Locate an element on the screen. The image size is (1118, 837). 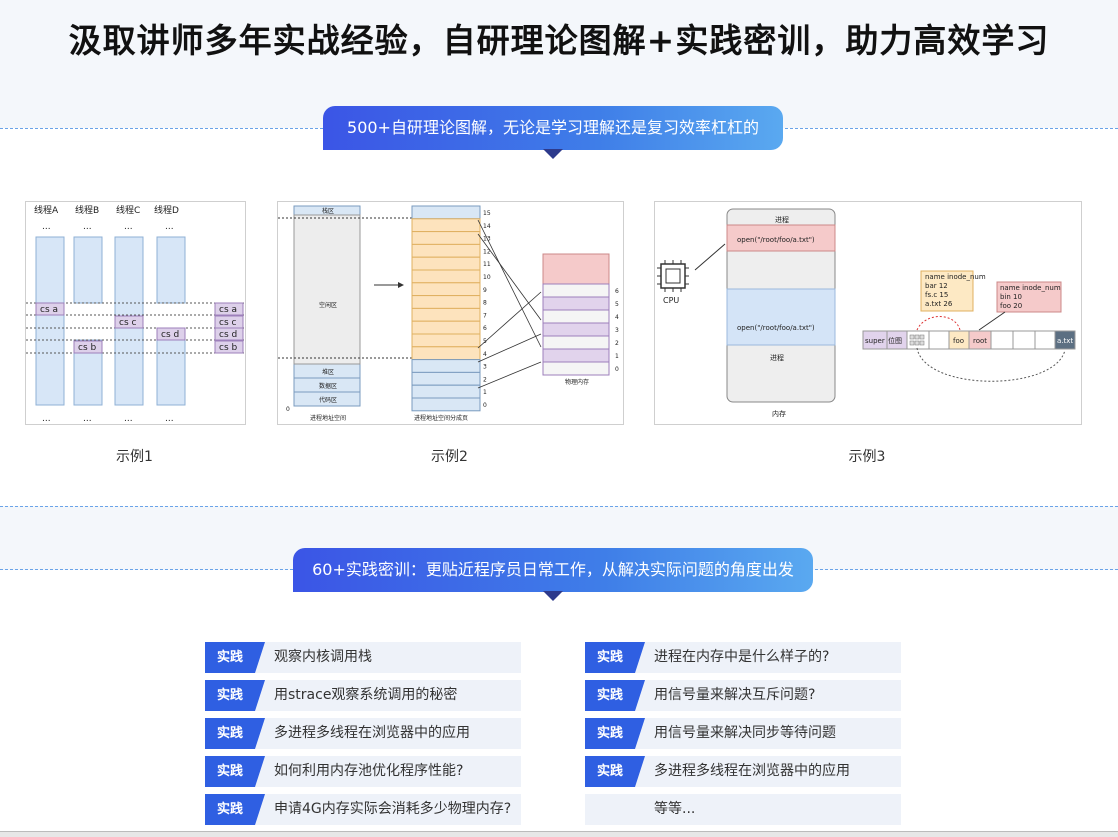
practice-item: 实践 用strace观察系统调用的秘密 is located at coordinates (363, 695).